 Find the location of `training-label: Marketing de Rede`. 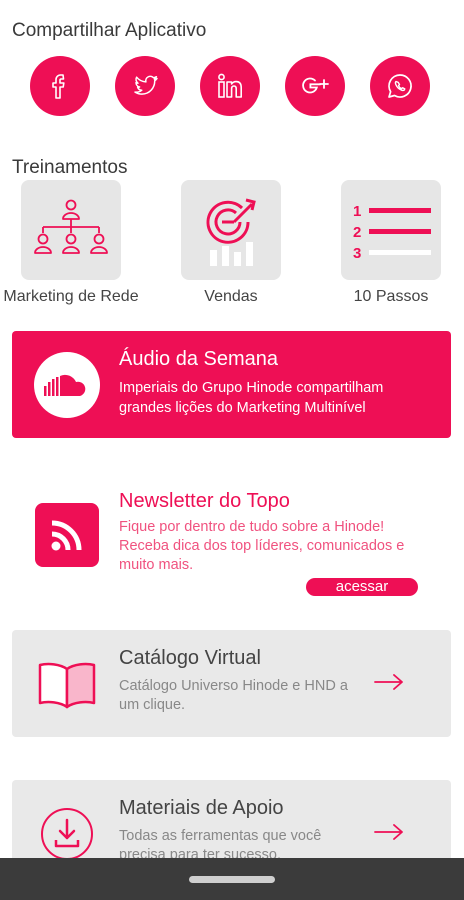

training-label: Marketing de Rede is located at coordinates (71, 296).